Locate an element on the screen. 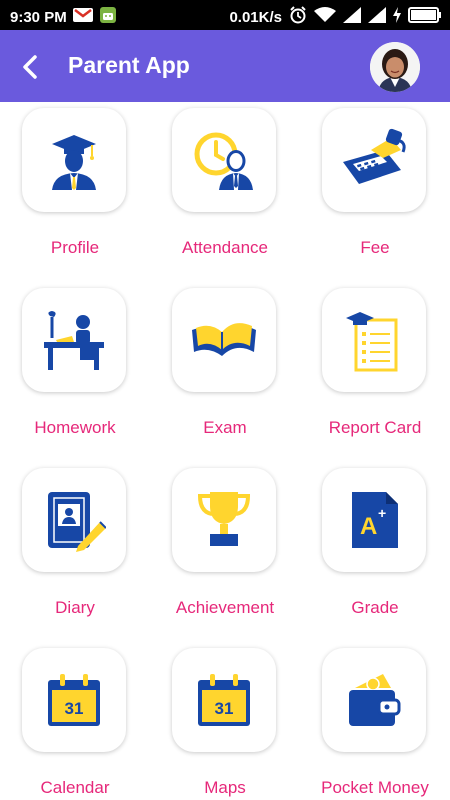  menu-item-maps: 31 Maps is located at coordinates (225, 724).